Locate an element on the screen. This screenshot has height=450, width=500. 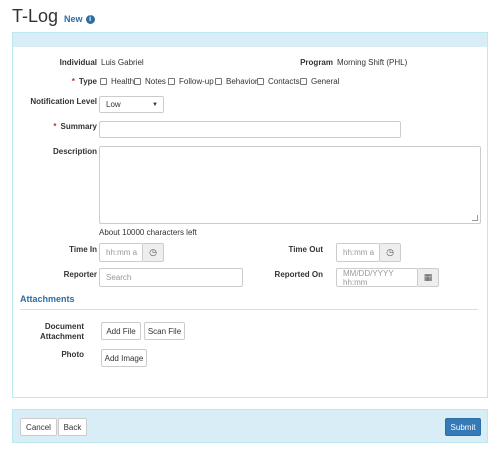
panel-heading is located at coordinates (250, 40).